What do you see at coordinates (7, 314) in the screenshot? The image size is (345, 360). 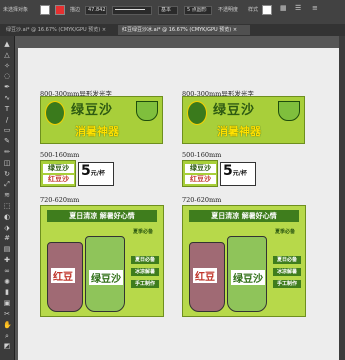 I see `slice-icon: ✂` at bounding box center [7, 314].